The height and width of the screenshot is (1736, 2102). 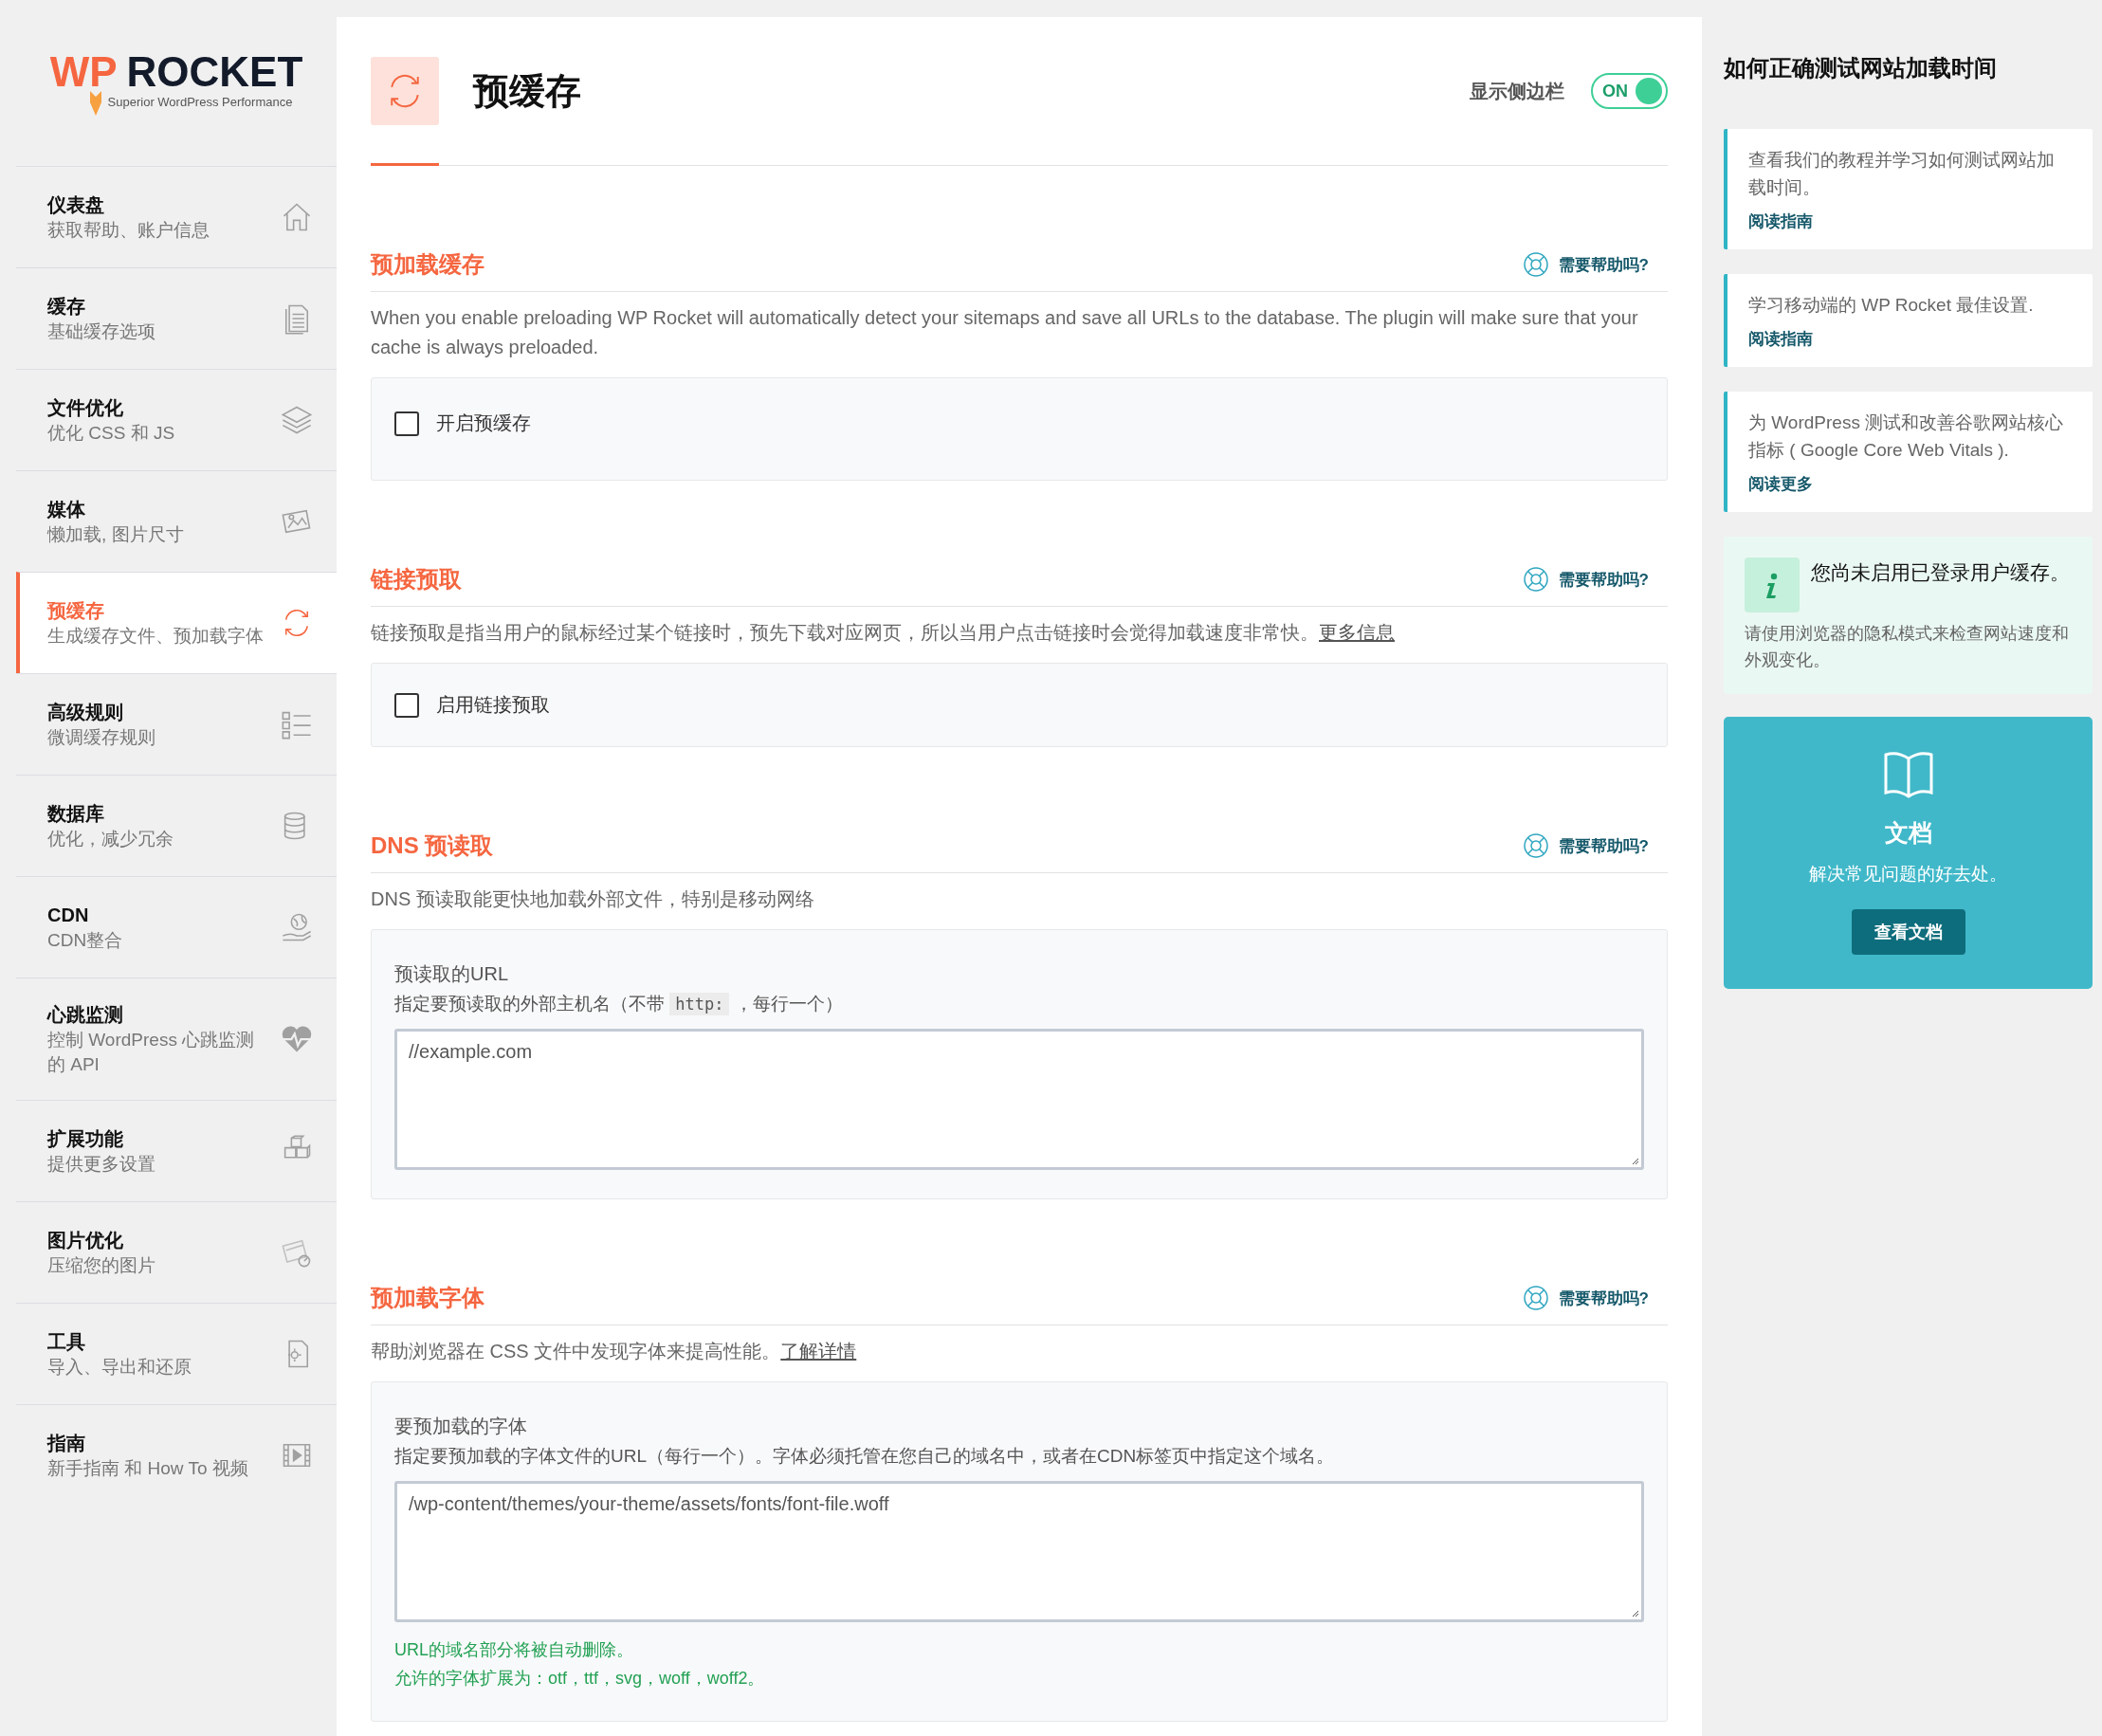 What do you see at coordinates (1357, 633) in the screenshot?
I see `more-info-link: 更多信息` at bounding box center [1357, 633].